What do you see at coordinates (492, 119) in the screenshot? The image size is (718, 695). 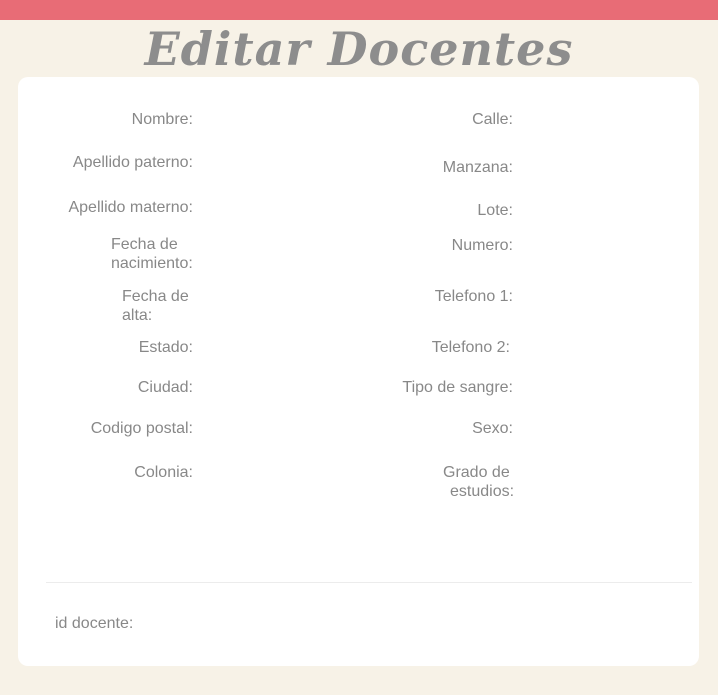 I see `calle-label: Calle:` at bounding box center [492, 119].